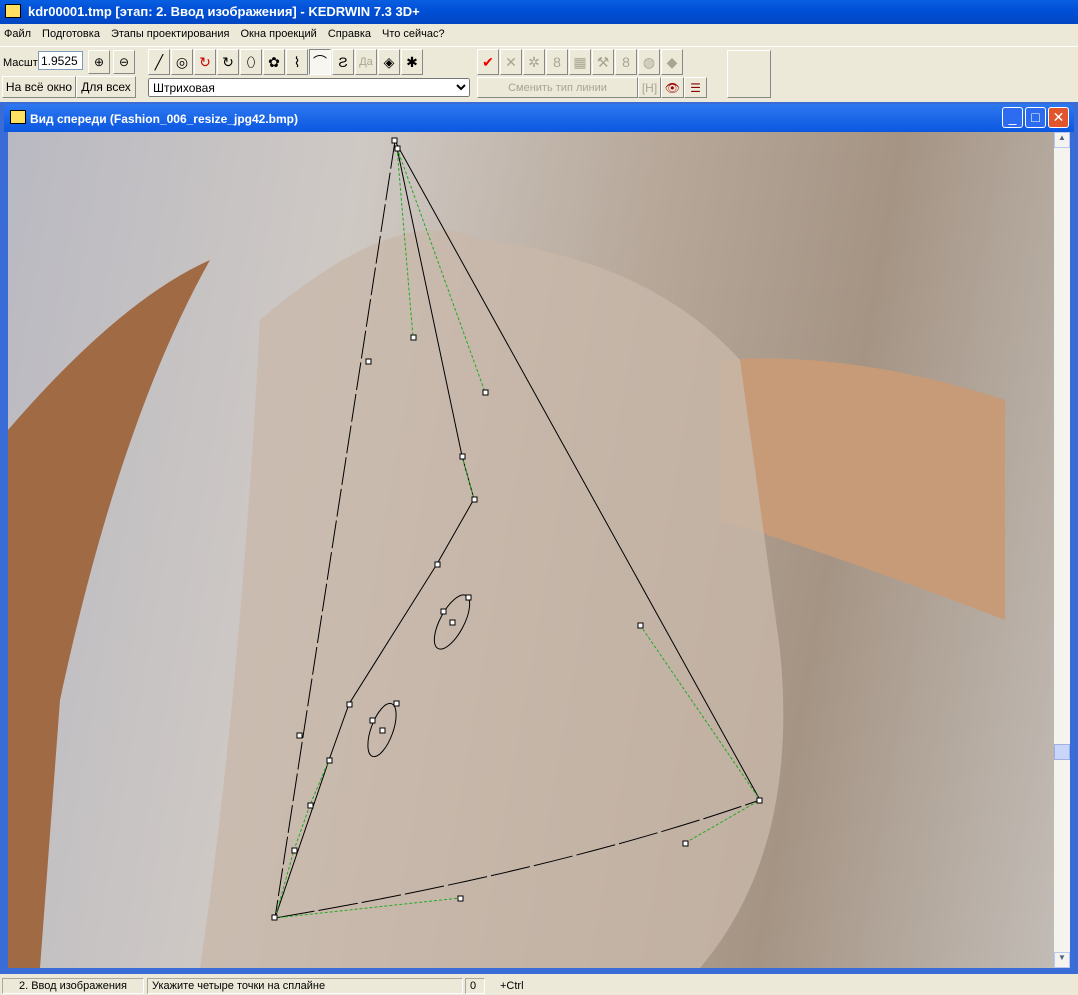  What do you see at coordinates (557, 87) in the screenshot?
I see `change-line-type-button: Сменить тип линии` at bounding box center [557, 87].